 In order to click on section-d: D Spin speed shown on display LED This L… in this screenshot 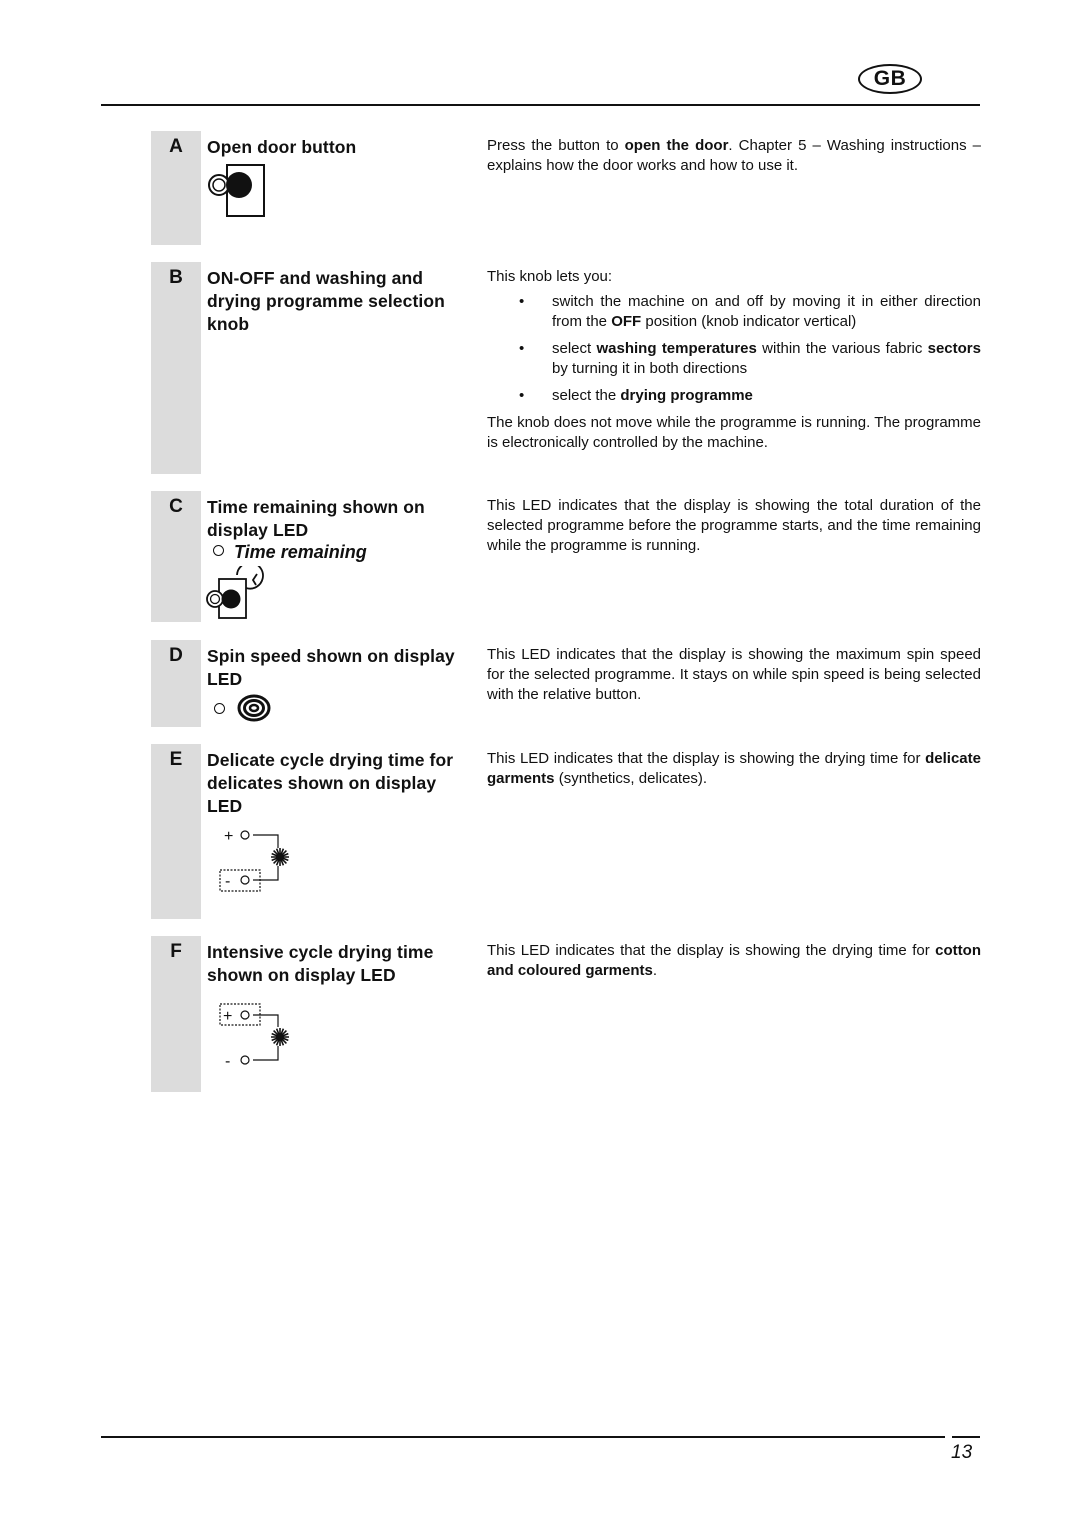, I will do `click(566, 683)`.